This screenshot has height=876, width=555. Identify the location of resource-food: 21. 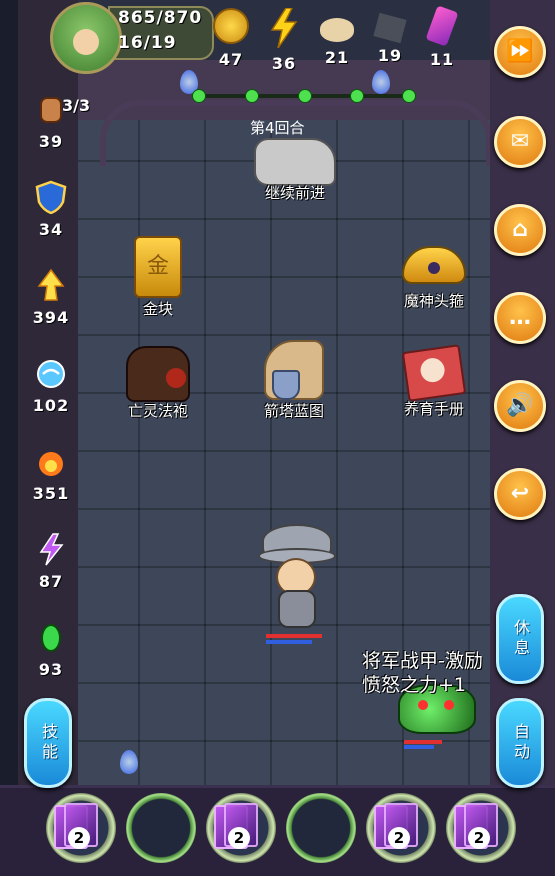
(337, 37).